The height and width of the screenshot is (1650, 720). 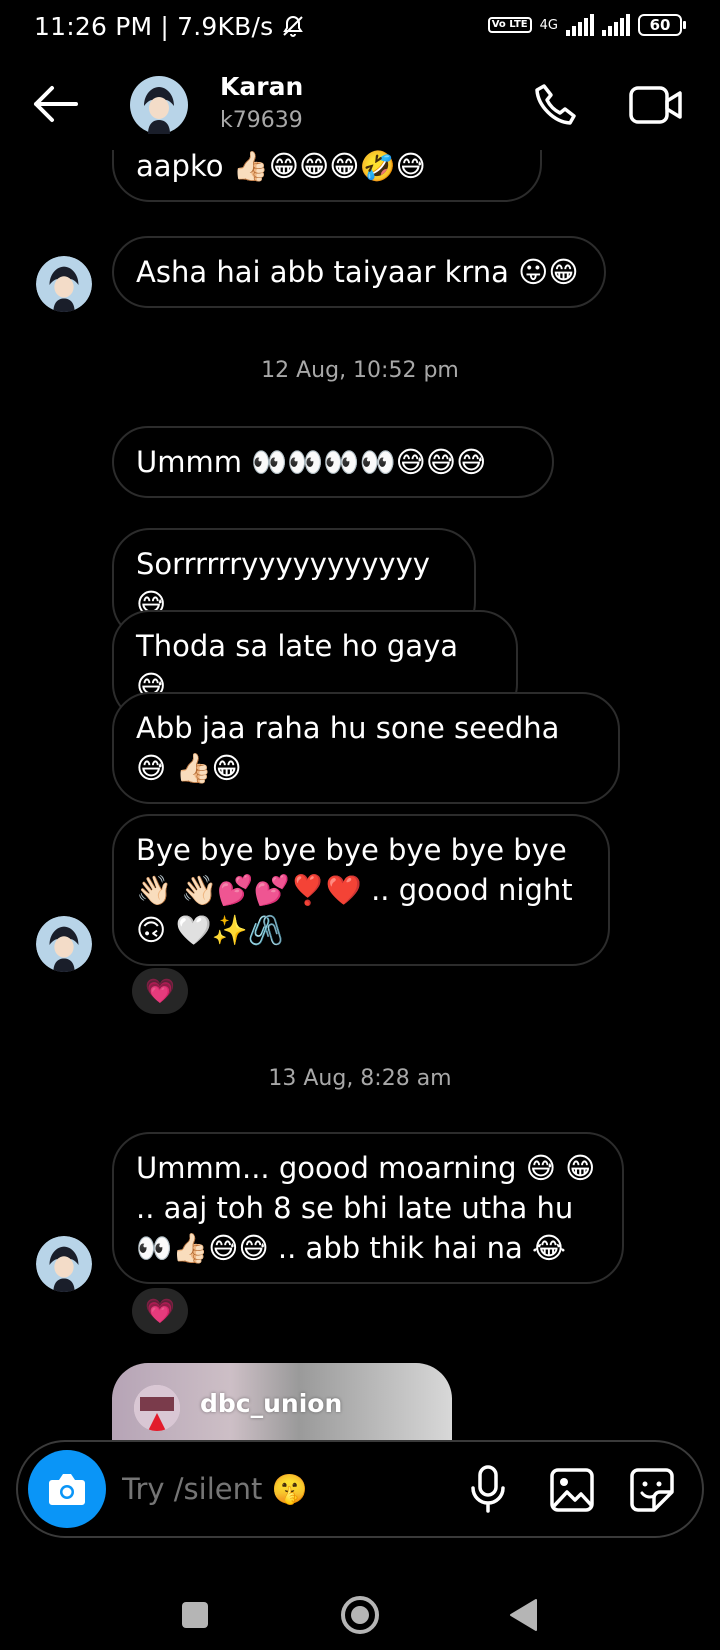 I want to click on contact-name: Karan, so click(x=261, y=86).